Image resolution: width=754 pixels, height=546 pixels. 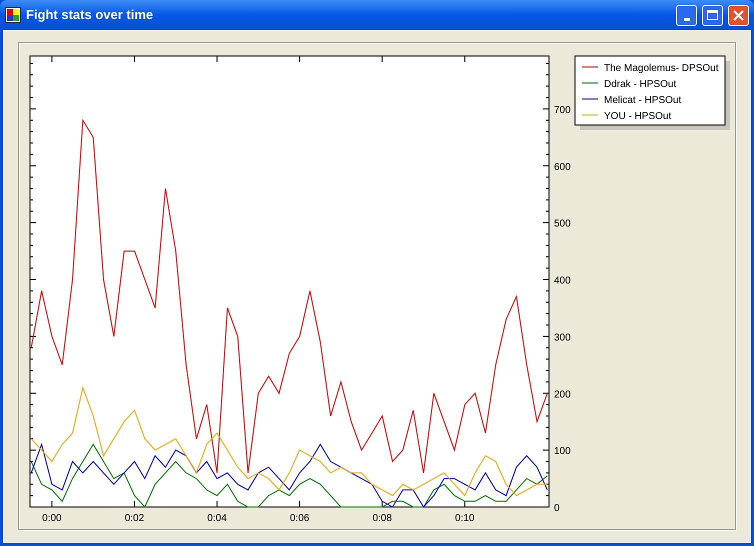 I want to click on window-title: Fight stats over time, so click(x=90, y=15).